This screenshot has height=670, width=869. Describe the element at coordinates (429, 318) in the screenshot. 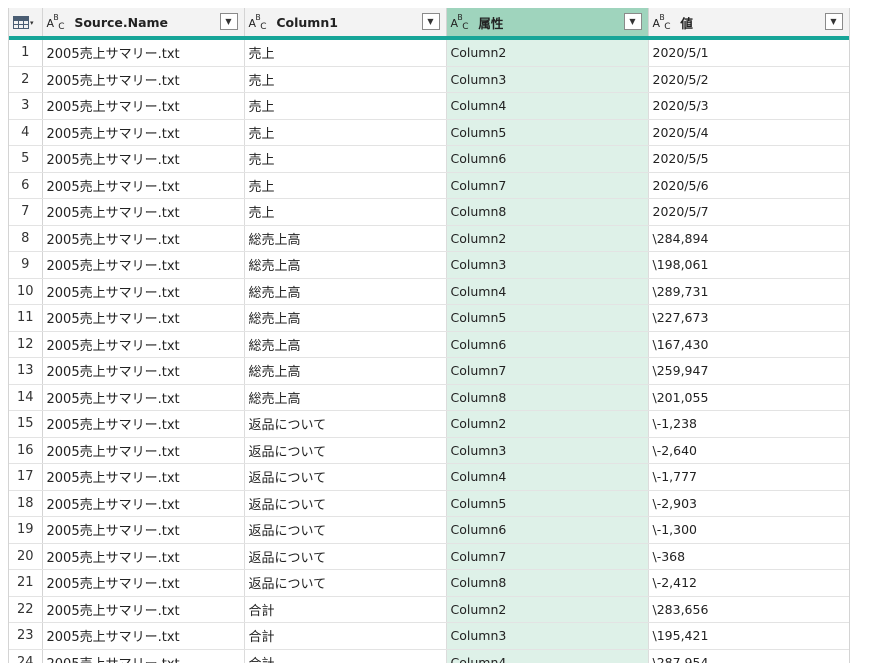

I see `table-row: 11 2005売上サマリー.txt 総売上高 Column5 \227,673` at that location.